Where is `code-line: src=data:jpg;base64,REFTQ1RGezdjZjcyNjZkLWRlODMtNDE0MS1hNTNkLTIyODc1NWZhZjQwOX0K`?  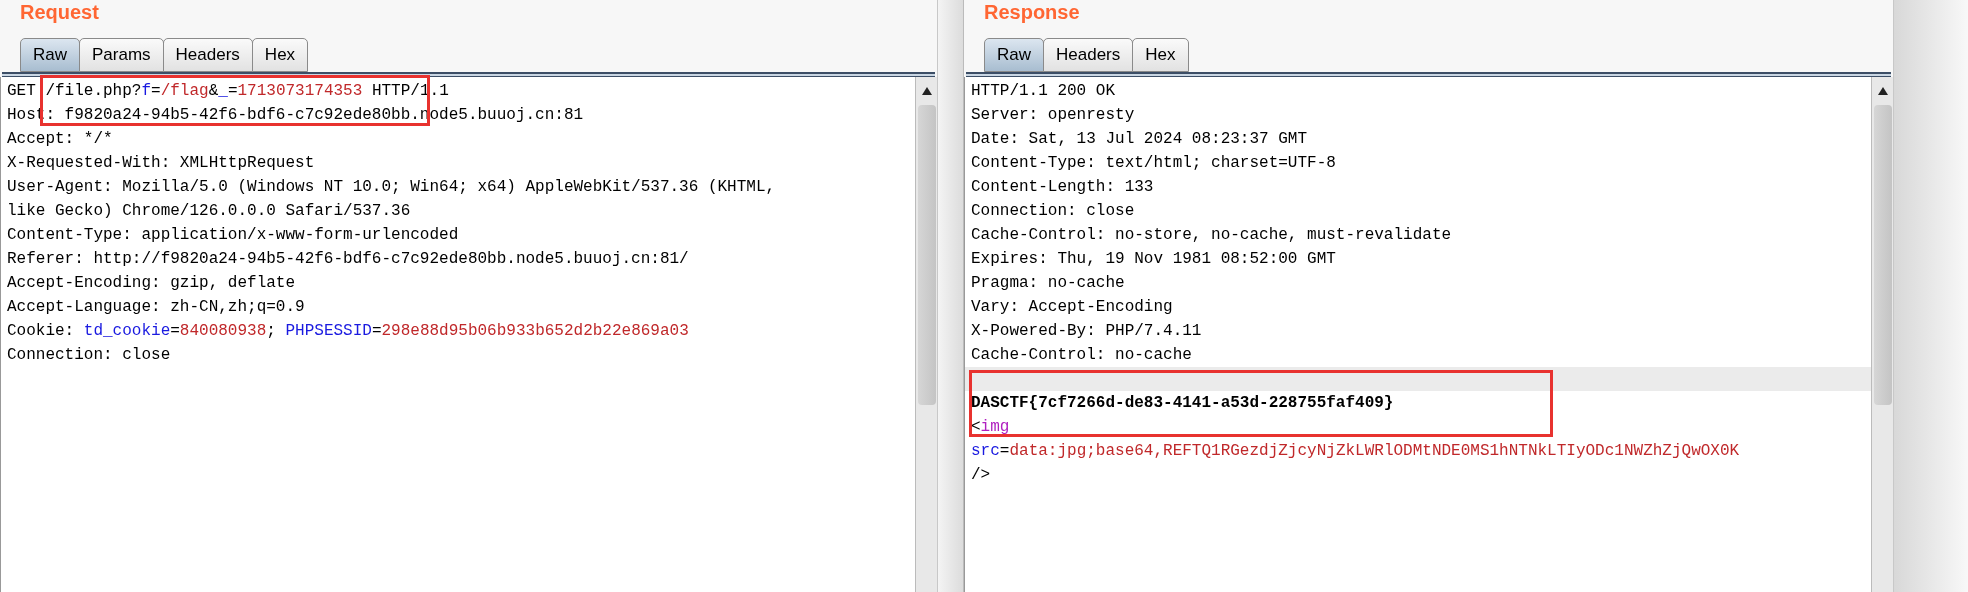 code-line: src=data:jpg;base64,REFTQ1RGezdjZjcyNjZkLWRlODMtNDE0MS1hNTNkLTIyODc1NWZhZjQwOX0K is located at coordinates (1355, 451).